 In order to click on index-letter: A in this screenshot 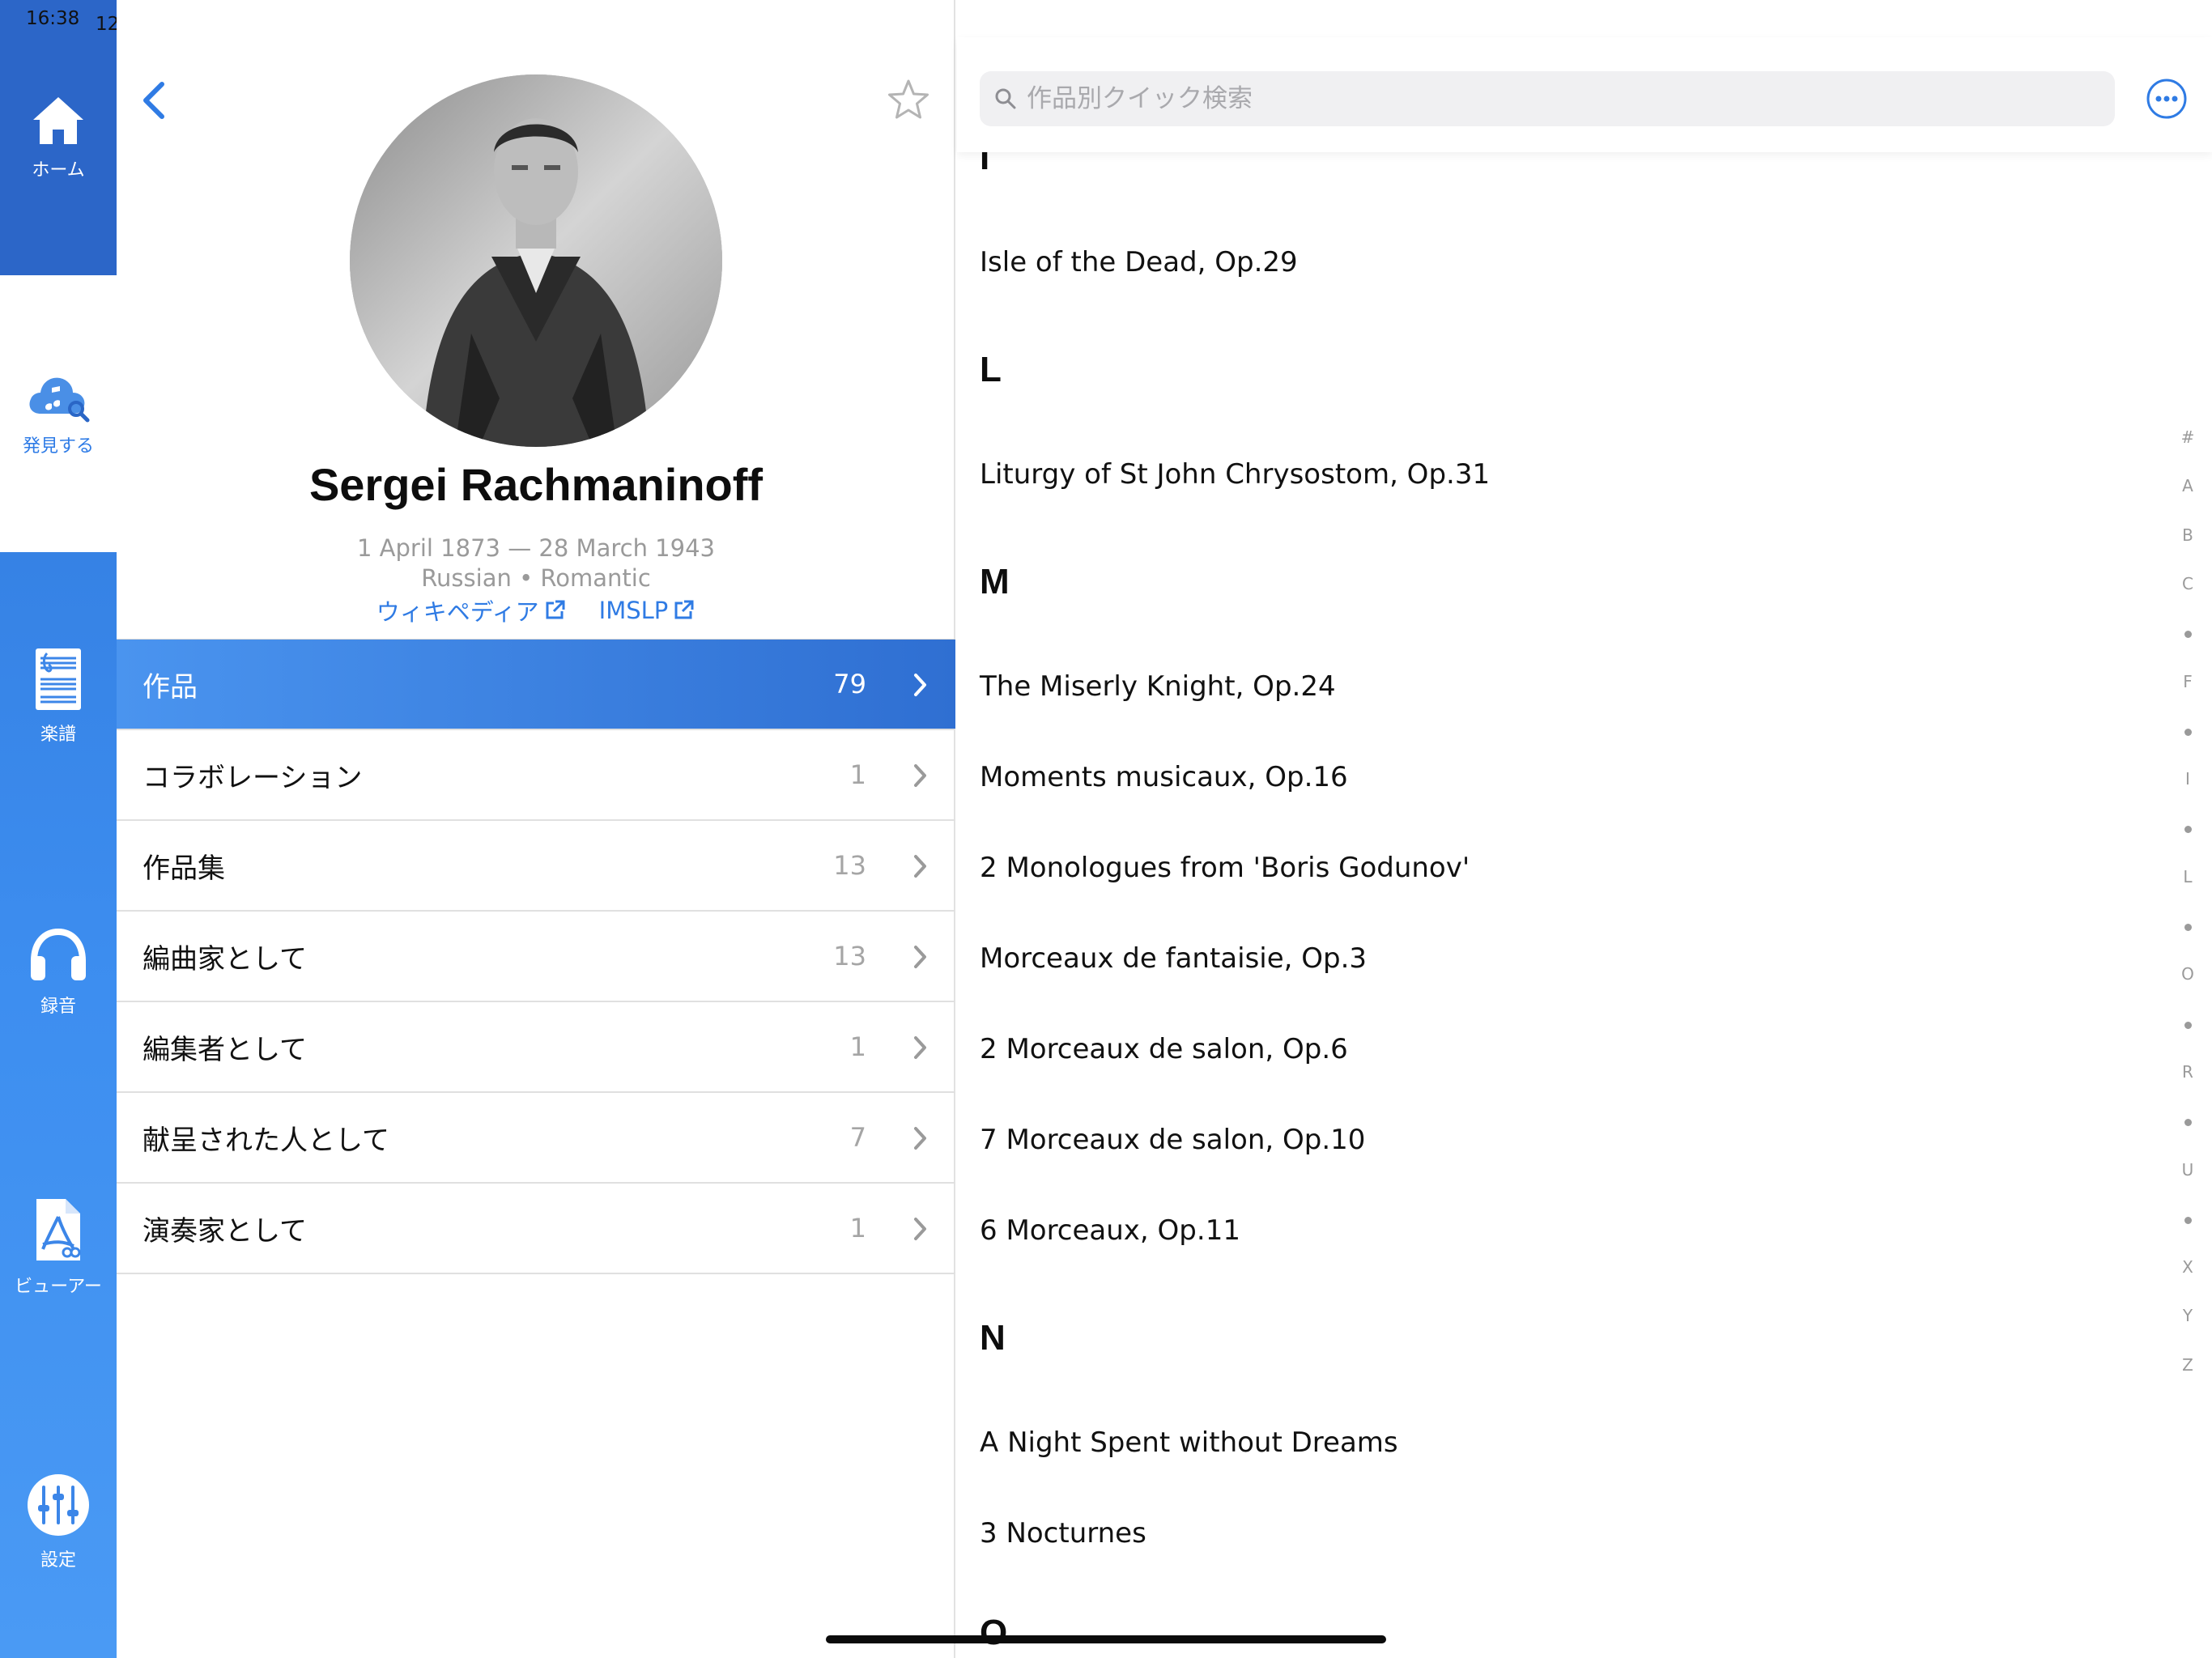, I will do `click(2188, 485)`.